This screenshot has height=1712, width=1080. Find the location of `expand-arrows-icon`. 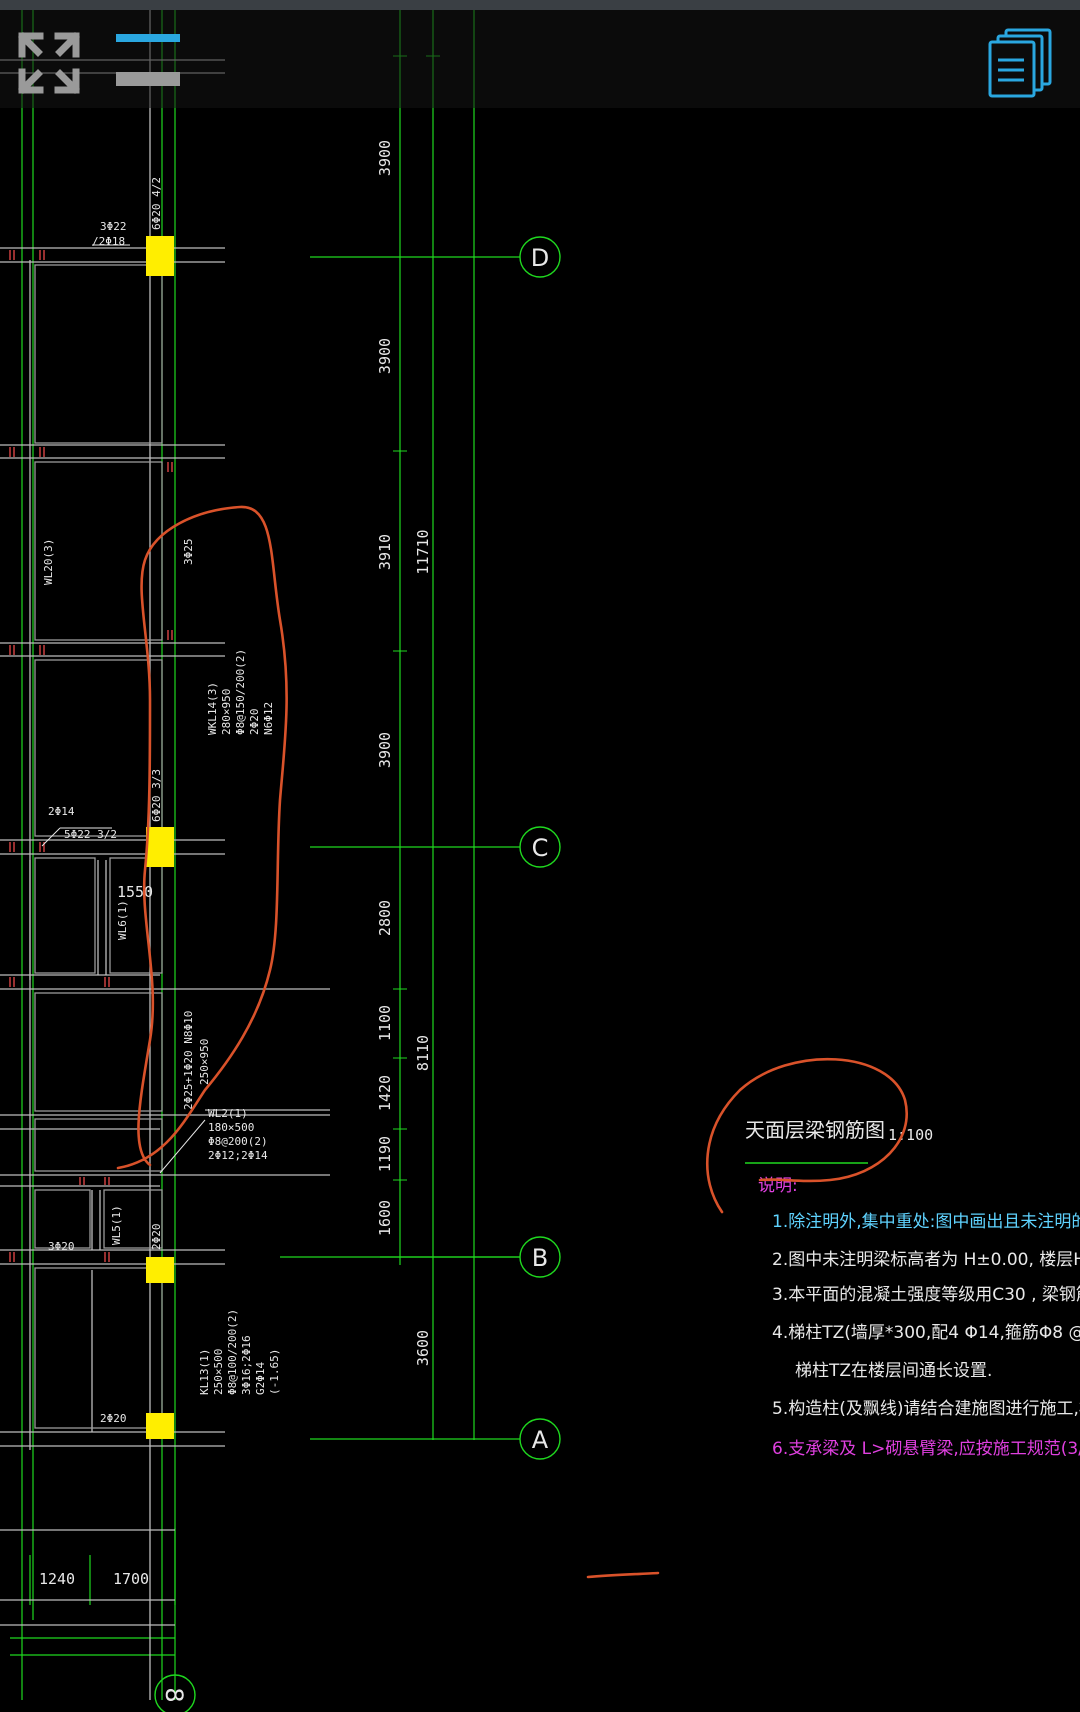

expand-arrows-icon is located at coordinates (49, 63).